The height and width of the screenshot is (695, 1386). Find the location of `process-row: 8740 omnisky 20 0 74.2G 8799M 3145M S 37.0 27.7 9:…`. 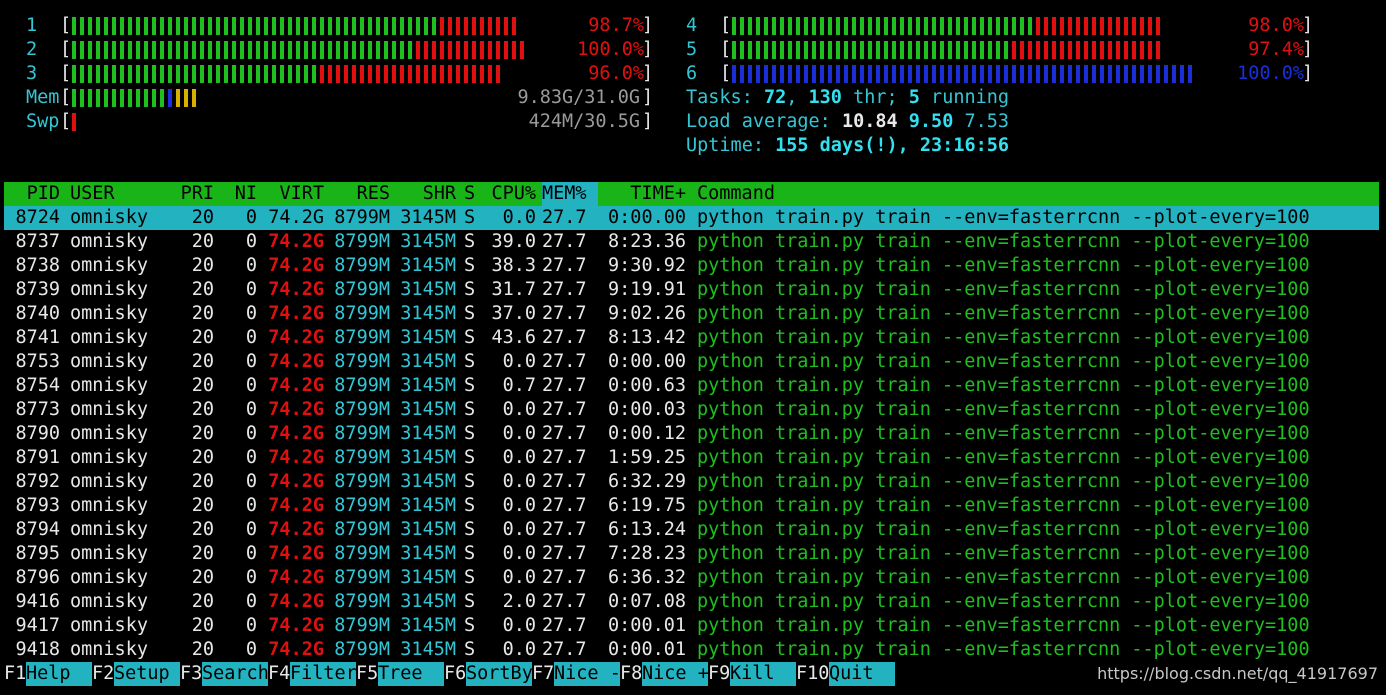

process-row: 8740 omnisky 20 0 74.2G 8799M 3145M S 37.0 27.7 9:… is located at coordinates (691, 314).